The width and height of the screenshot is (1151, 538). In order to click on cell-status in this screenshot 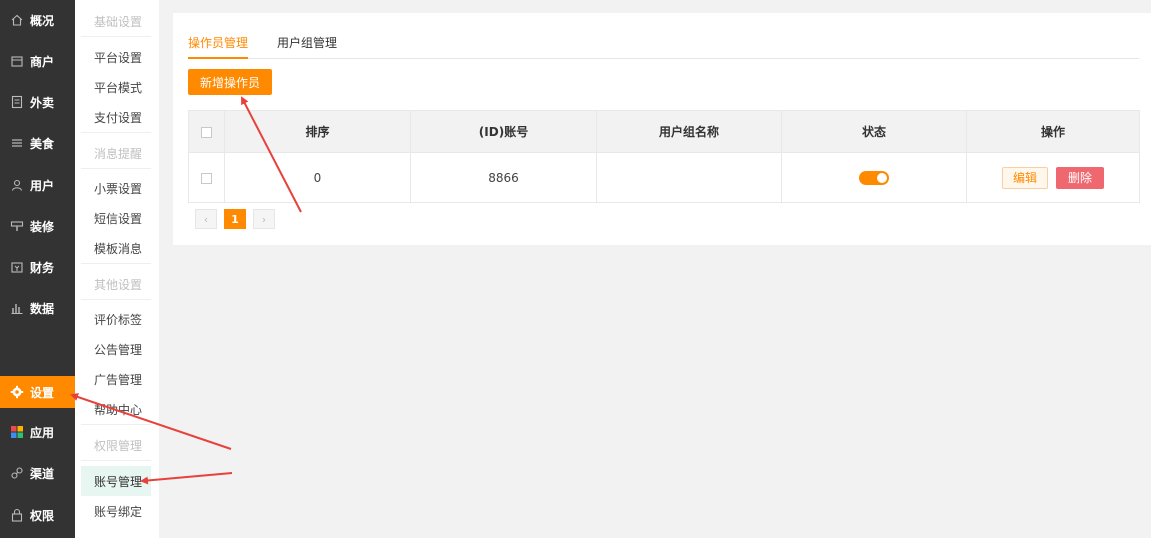, I will do `click(874, 177)`.